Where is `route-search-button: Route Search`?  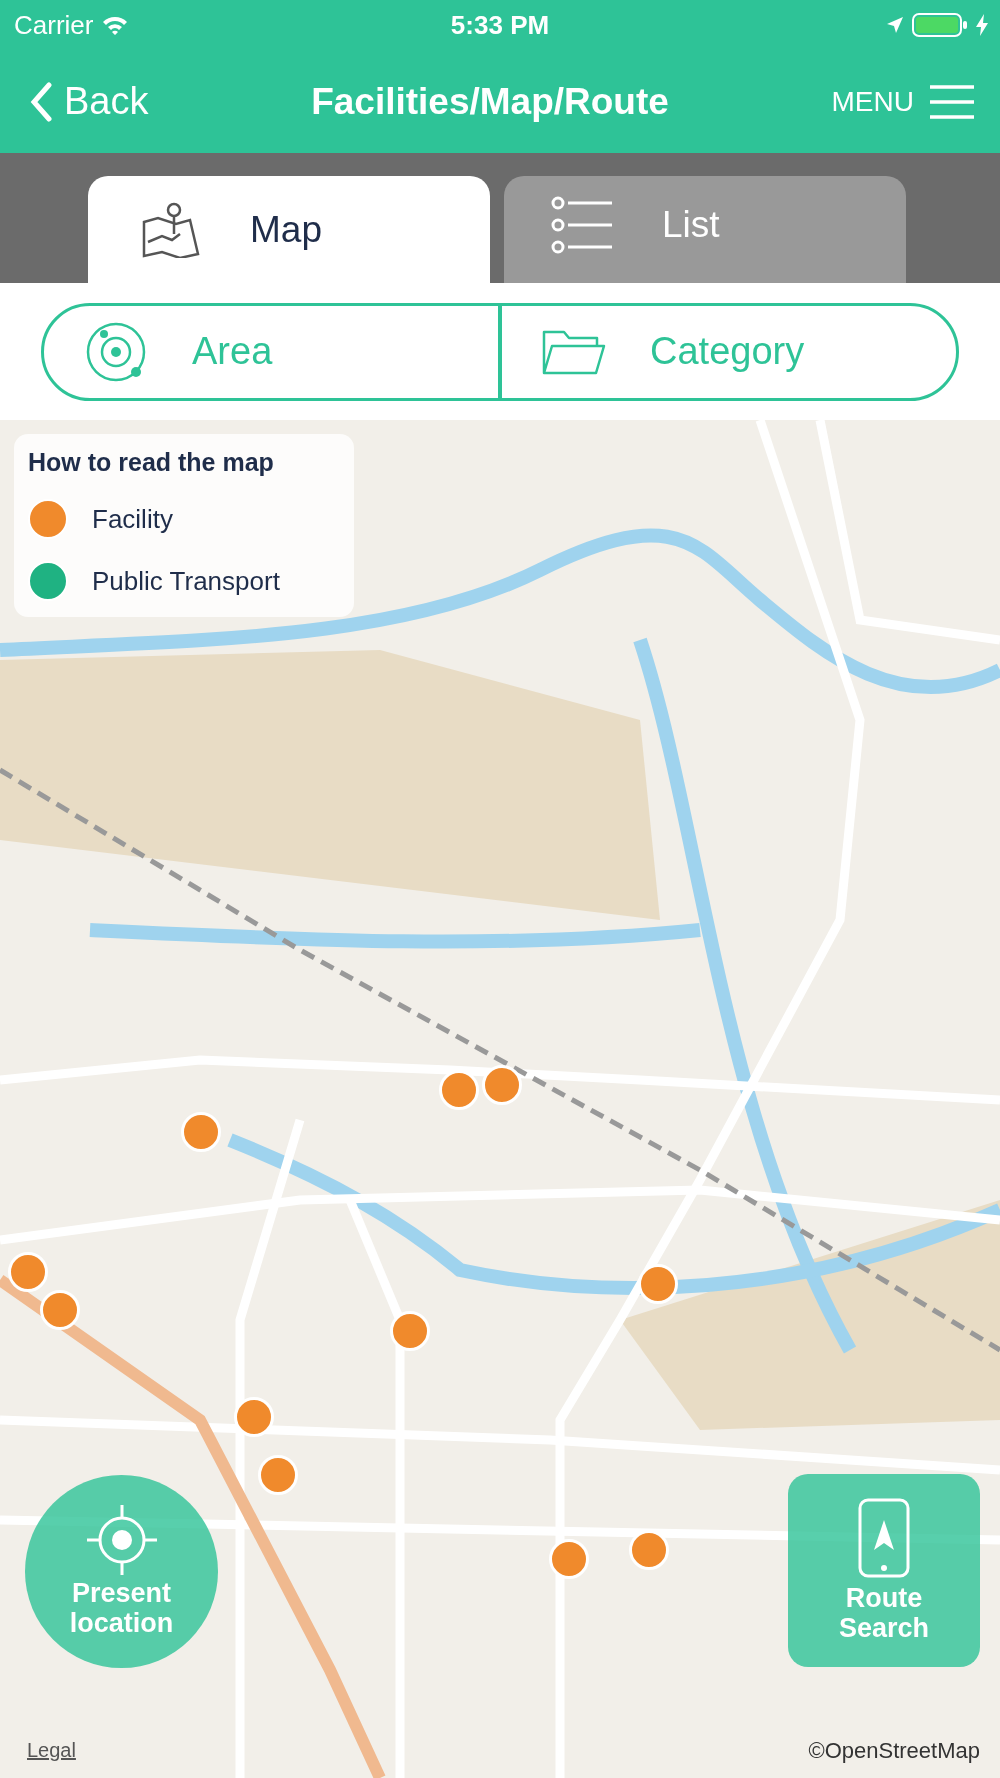
route-search-button: Route Search is located at coordinates (884, 1570).